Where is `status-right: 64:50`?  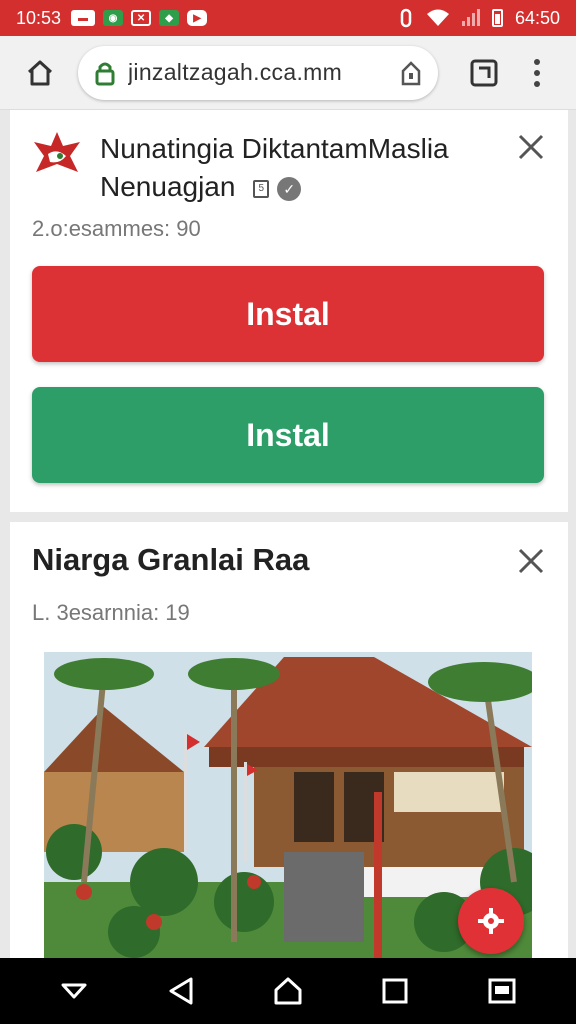
status-right: 64:50 is located at coordinates (479, 18).